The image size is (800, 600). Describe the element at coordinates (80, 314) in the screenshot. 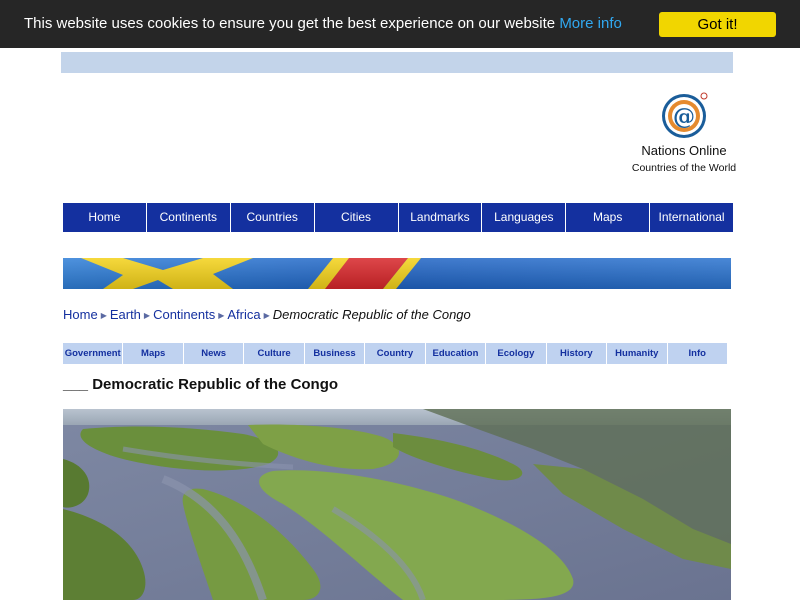

I see `breadcrumb-home: Home` at that location.